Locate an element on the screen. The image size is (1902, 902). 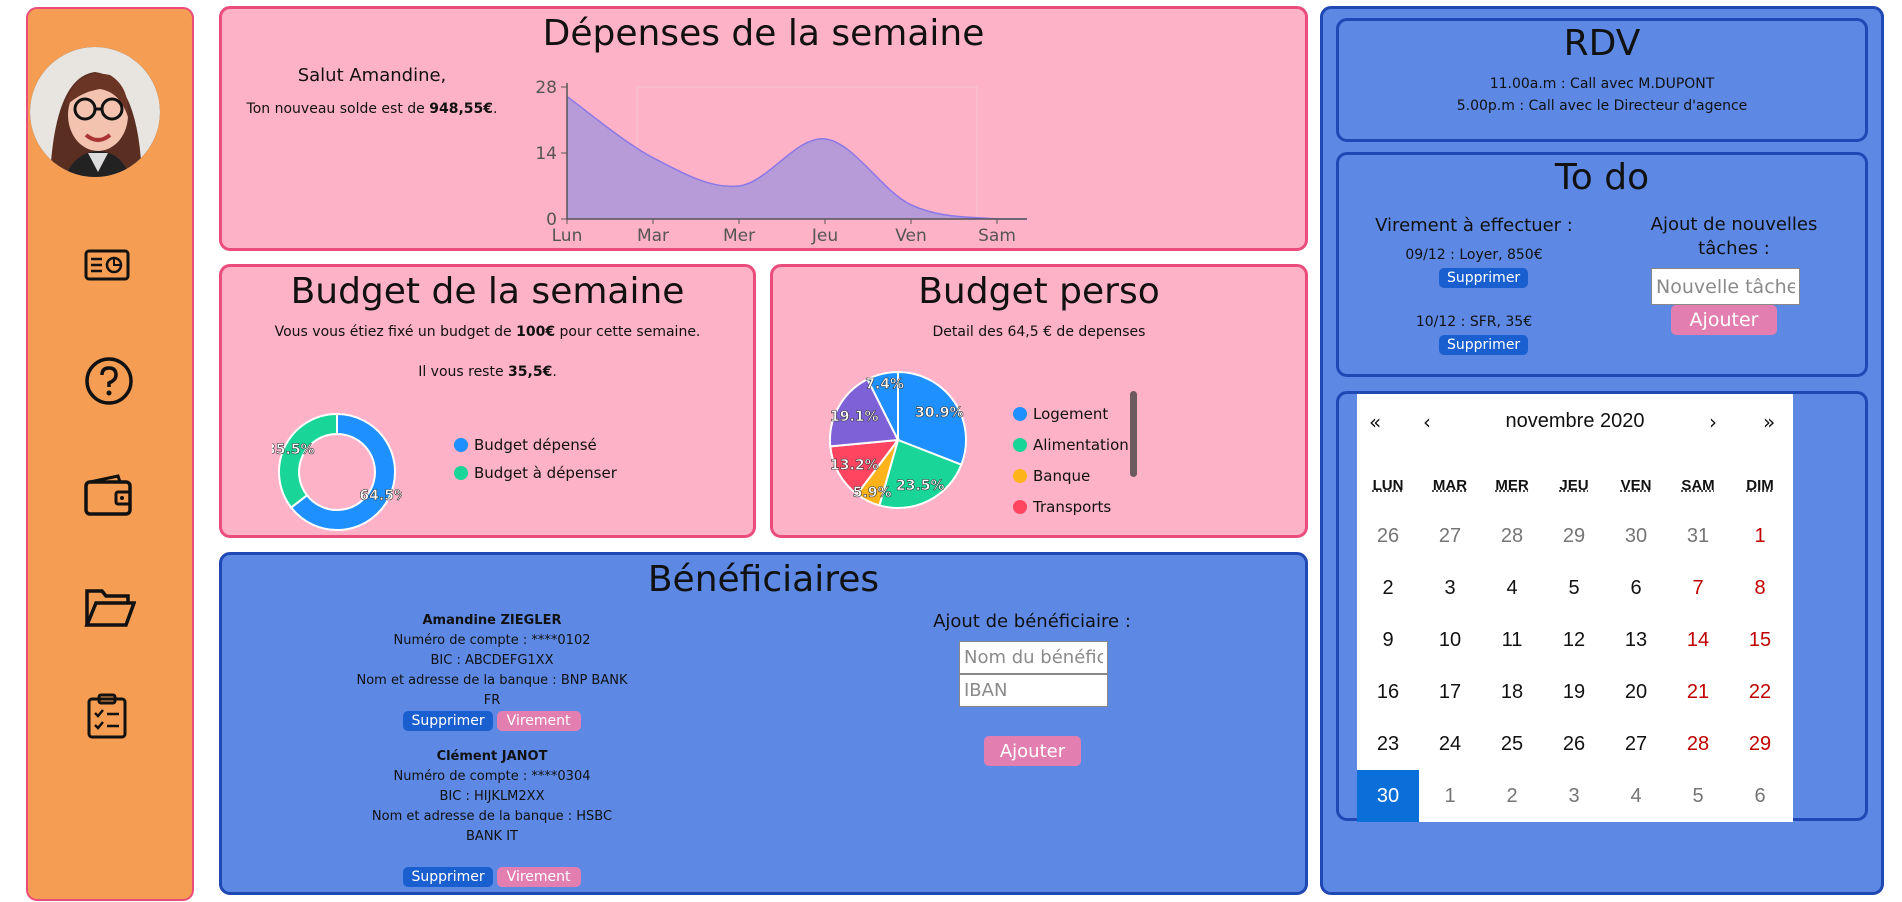
legend-label: Transports is located at coordinates (1072, 507).